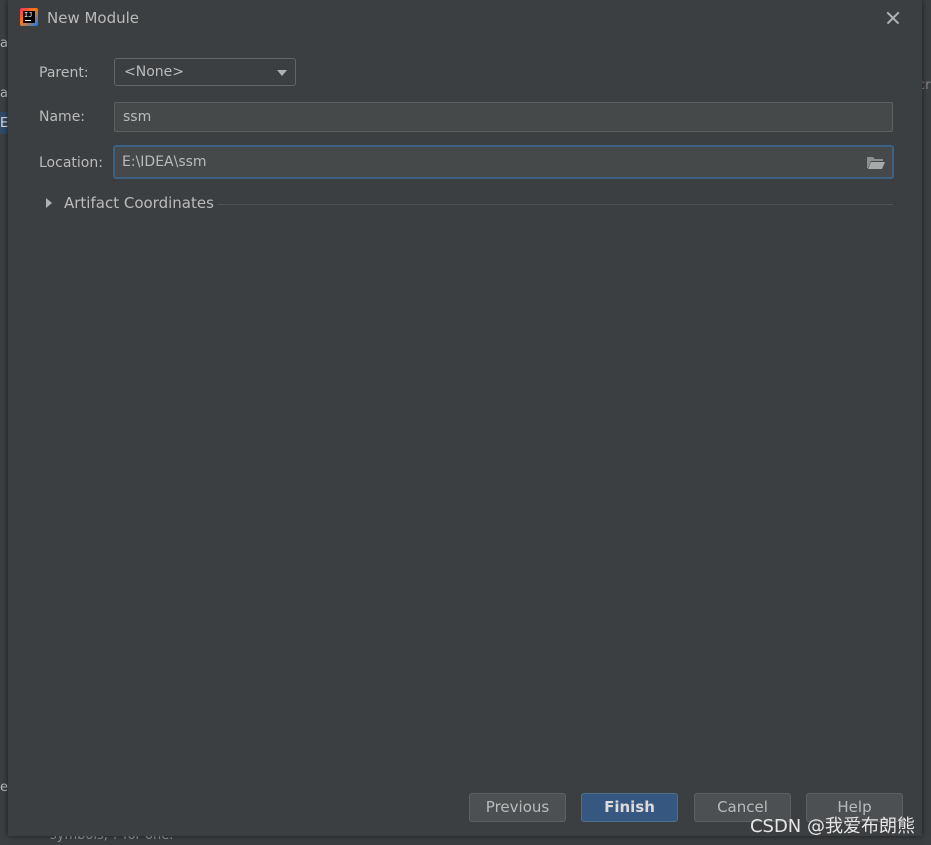 The height and width of the screenshot is (845, 931). I want to click on folder-open-icon, so click(876, 162).